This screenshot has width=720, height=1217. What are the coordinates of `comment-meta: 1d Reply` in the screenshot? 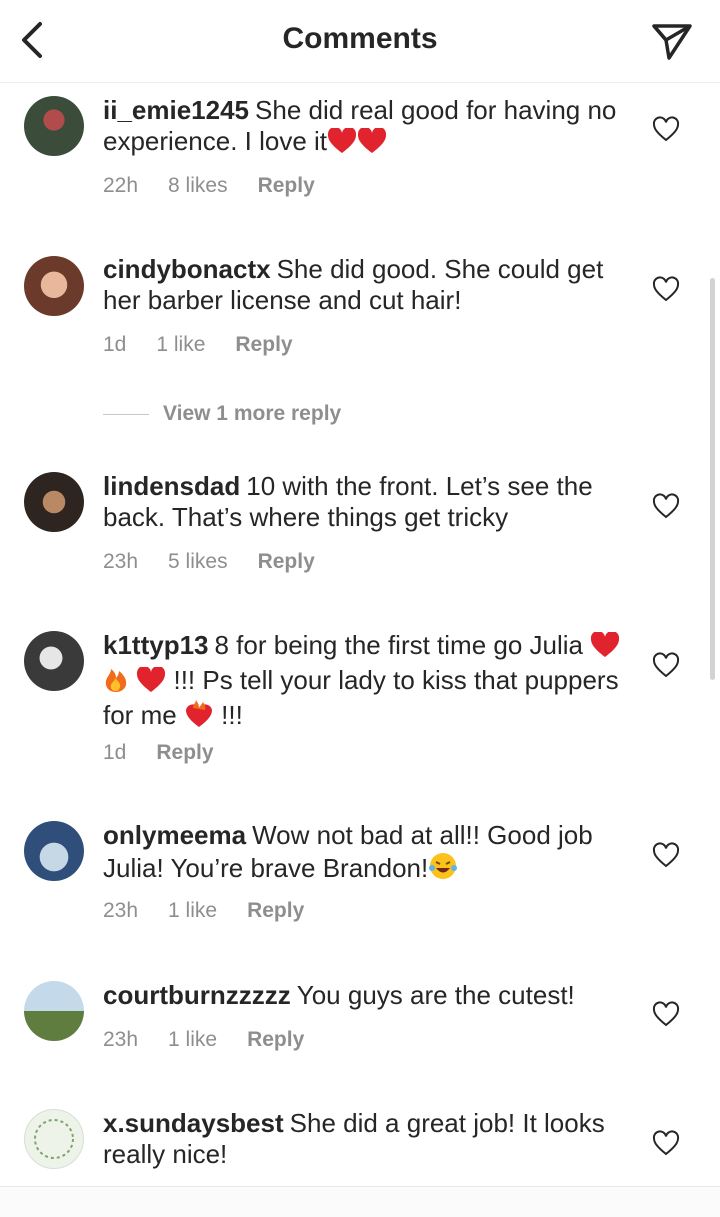 It's located at (173, 753).